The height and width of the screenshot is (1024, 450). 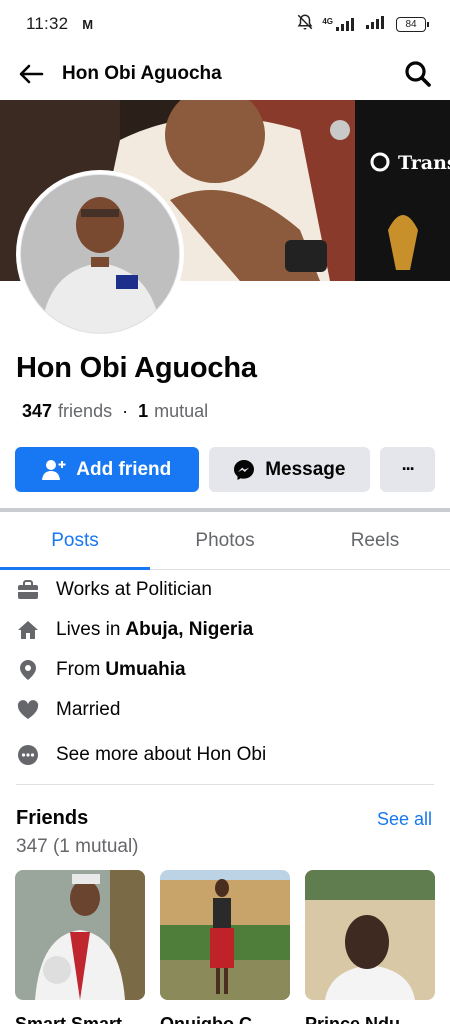 I want to click on friend-card: Smart Smart, so click(x=80, y=947).